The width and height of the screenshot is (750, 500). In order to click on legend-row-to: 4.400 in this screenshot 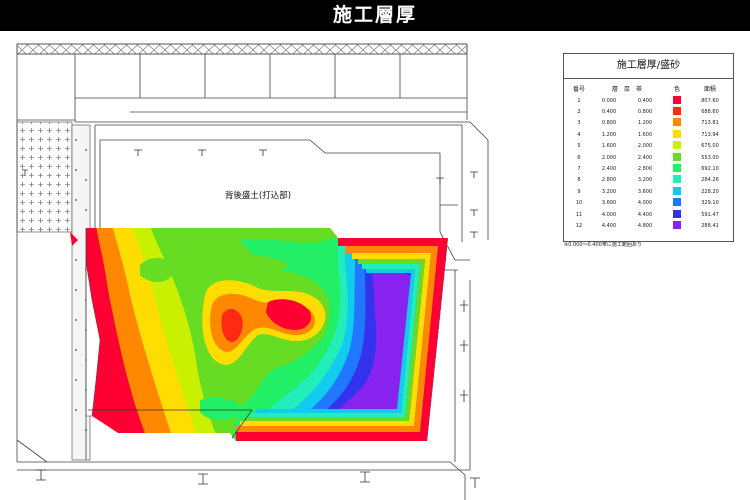, I will do `click(645, 214)`.